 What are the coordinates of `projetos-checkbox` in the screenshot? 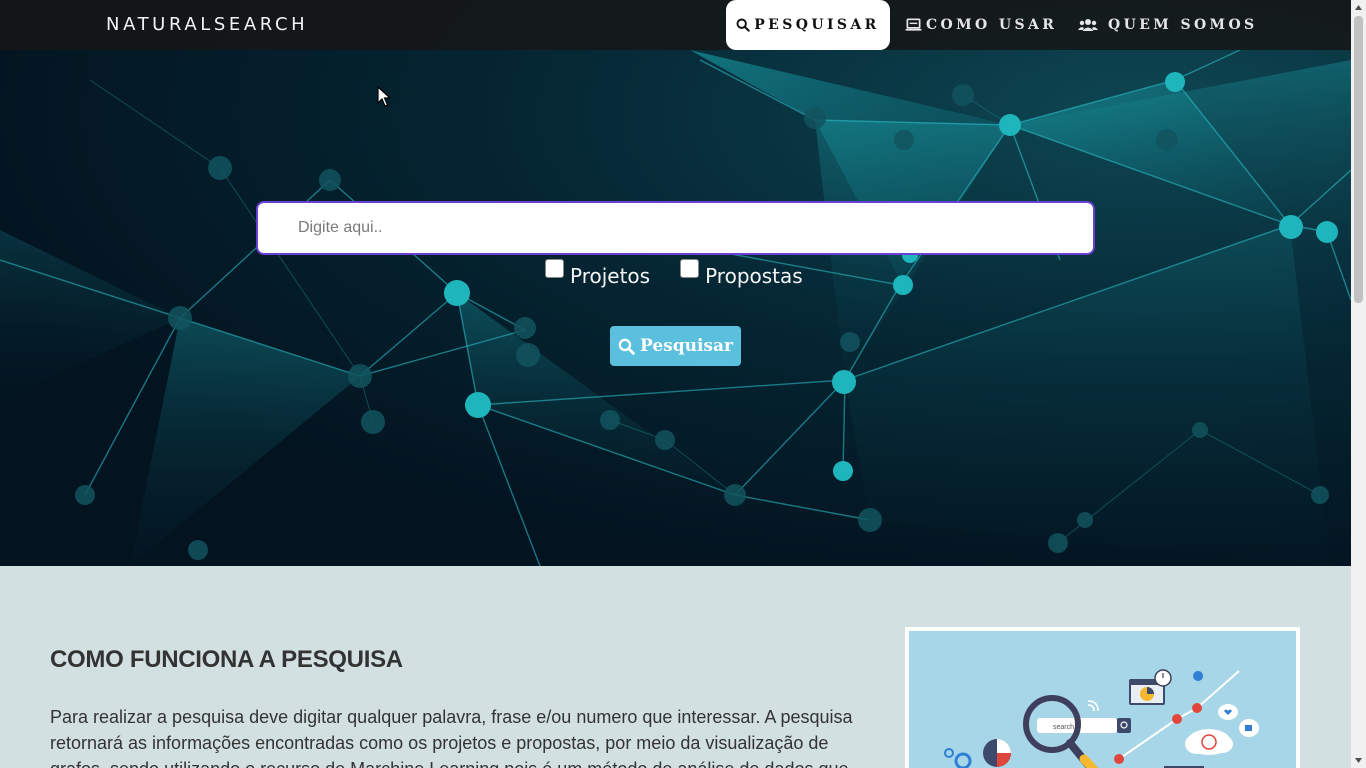 It's located at (554, 268).